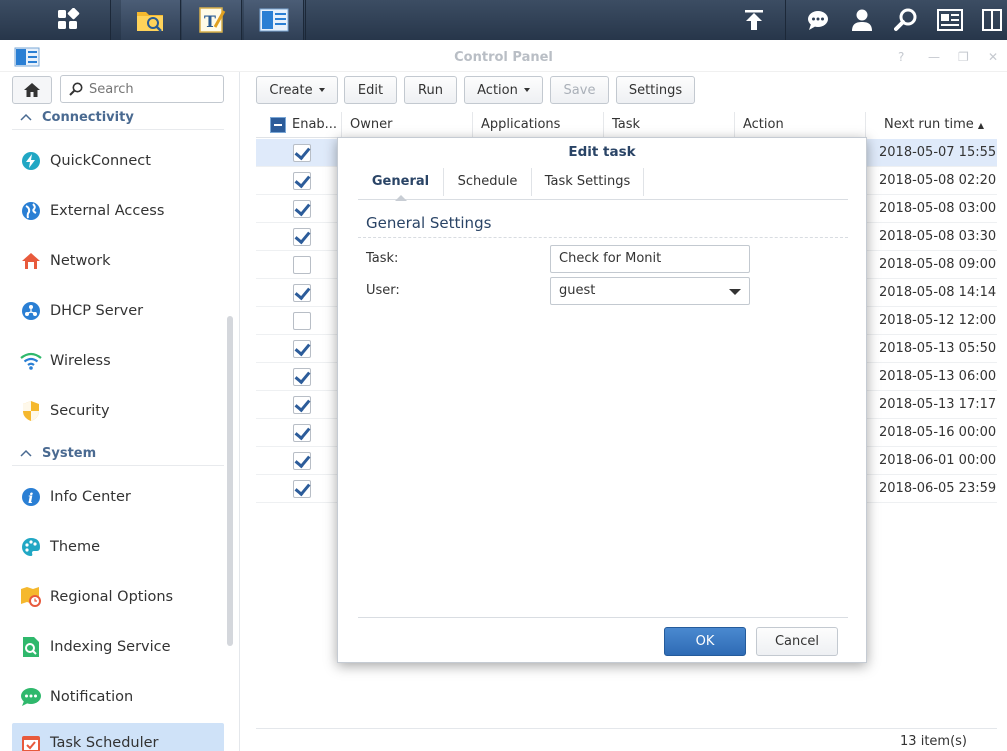 This screenshot has width=1007, height=751. What do you see at coordinates (401, 182) in the screenshot?
I see `tab-general: General` at bounding box center [401, 182].